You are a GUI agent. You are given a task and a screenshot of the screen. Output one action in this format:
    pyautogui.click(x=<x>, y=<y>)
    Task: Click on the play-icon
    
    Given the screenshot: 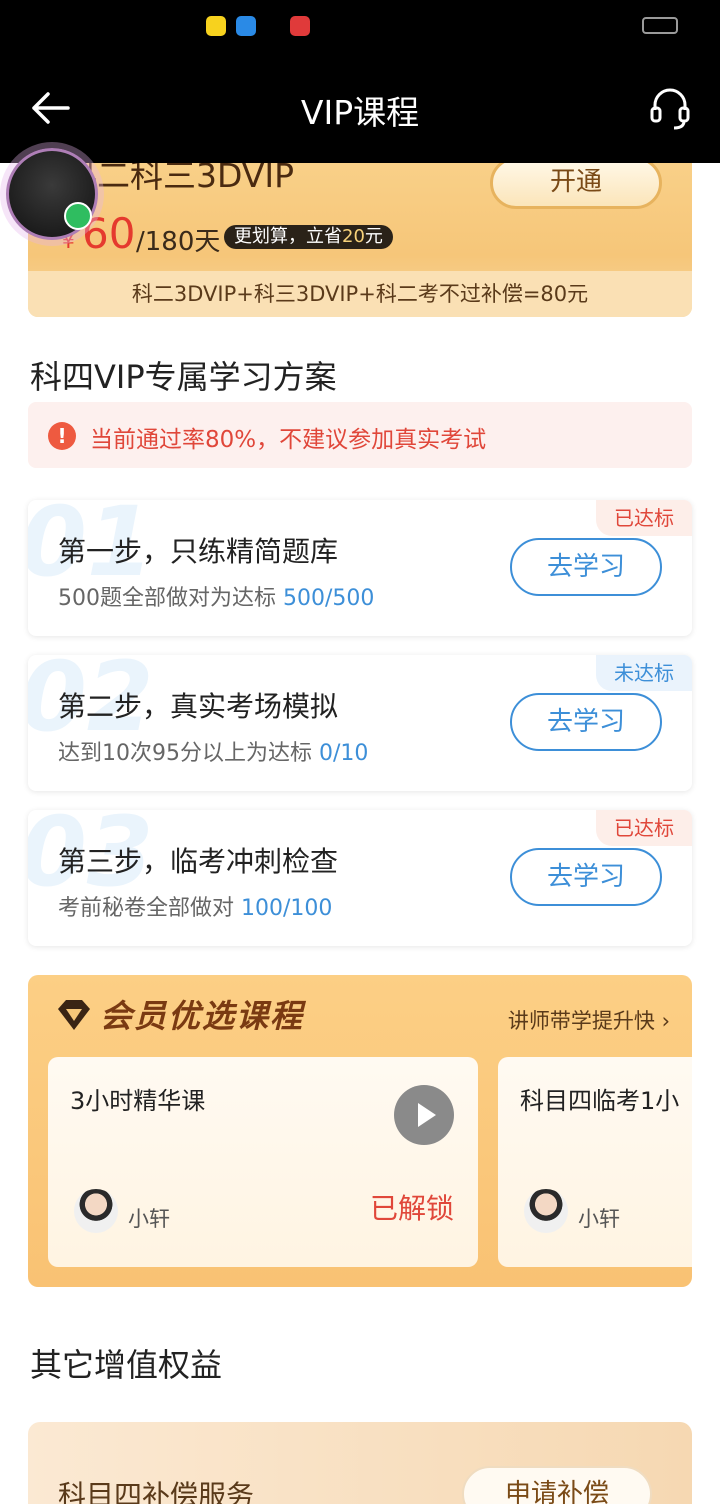 What is the action you would take?
    pyautogui.click(x=424, y=1115)
    